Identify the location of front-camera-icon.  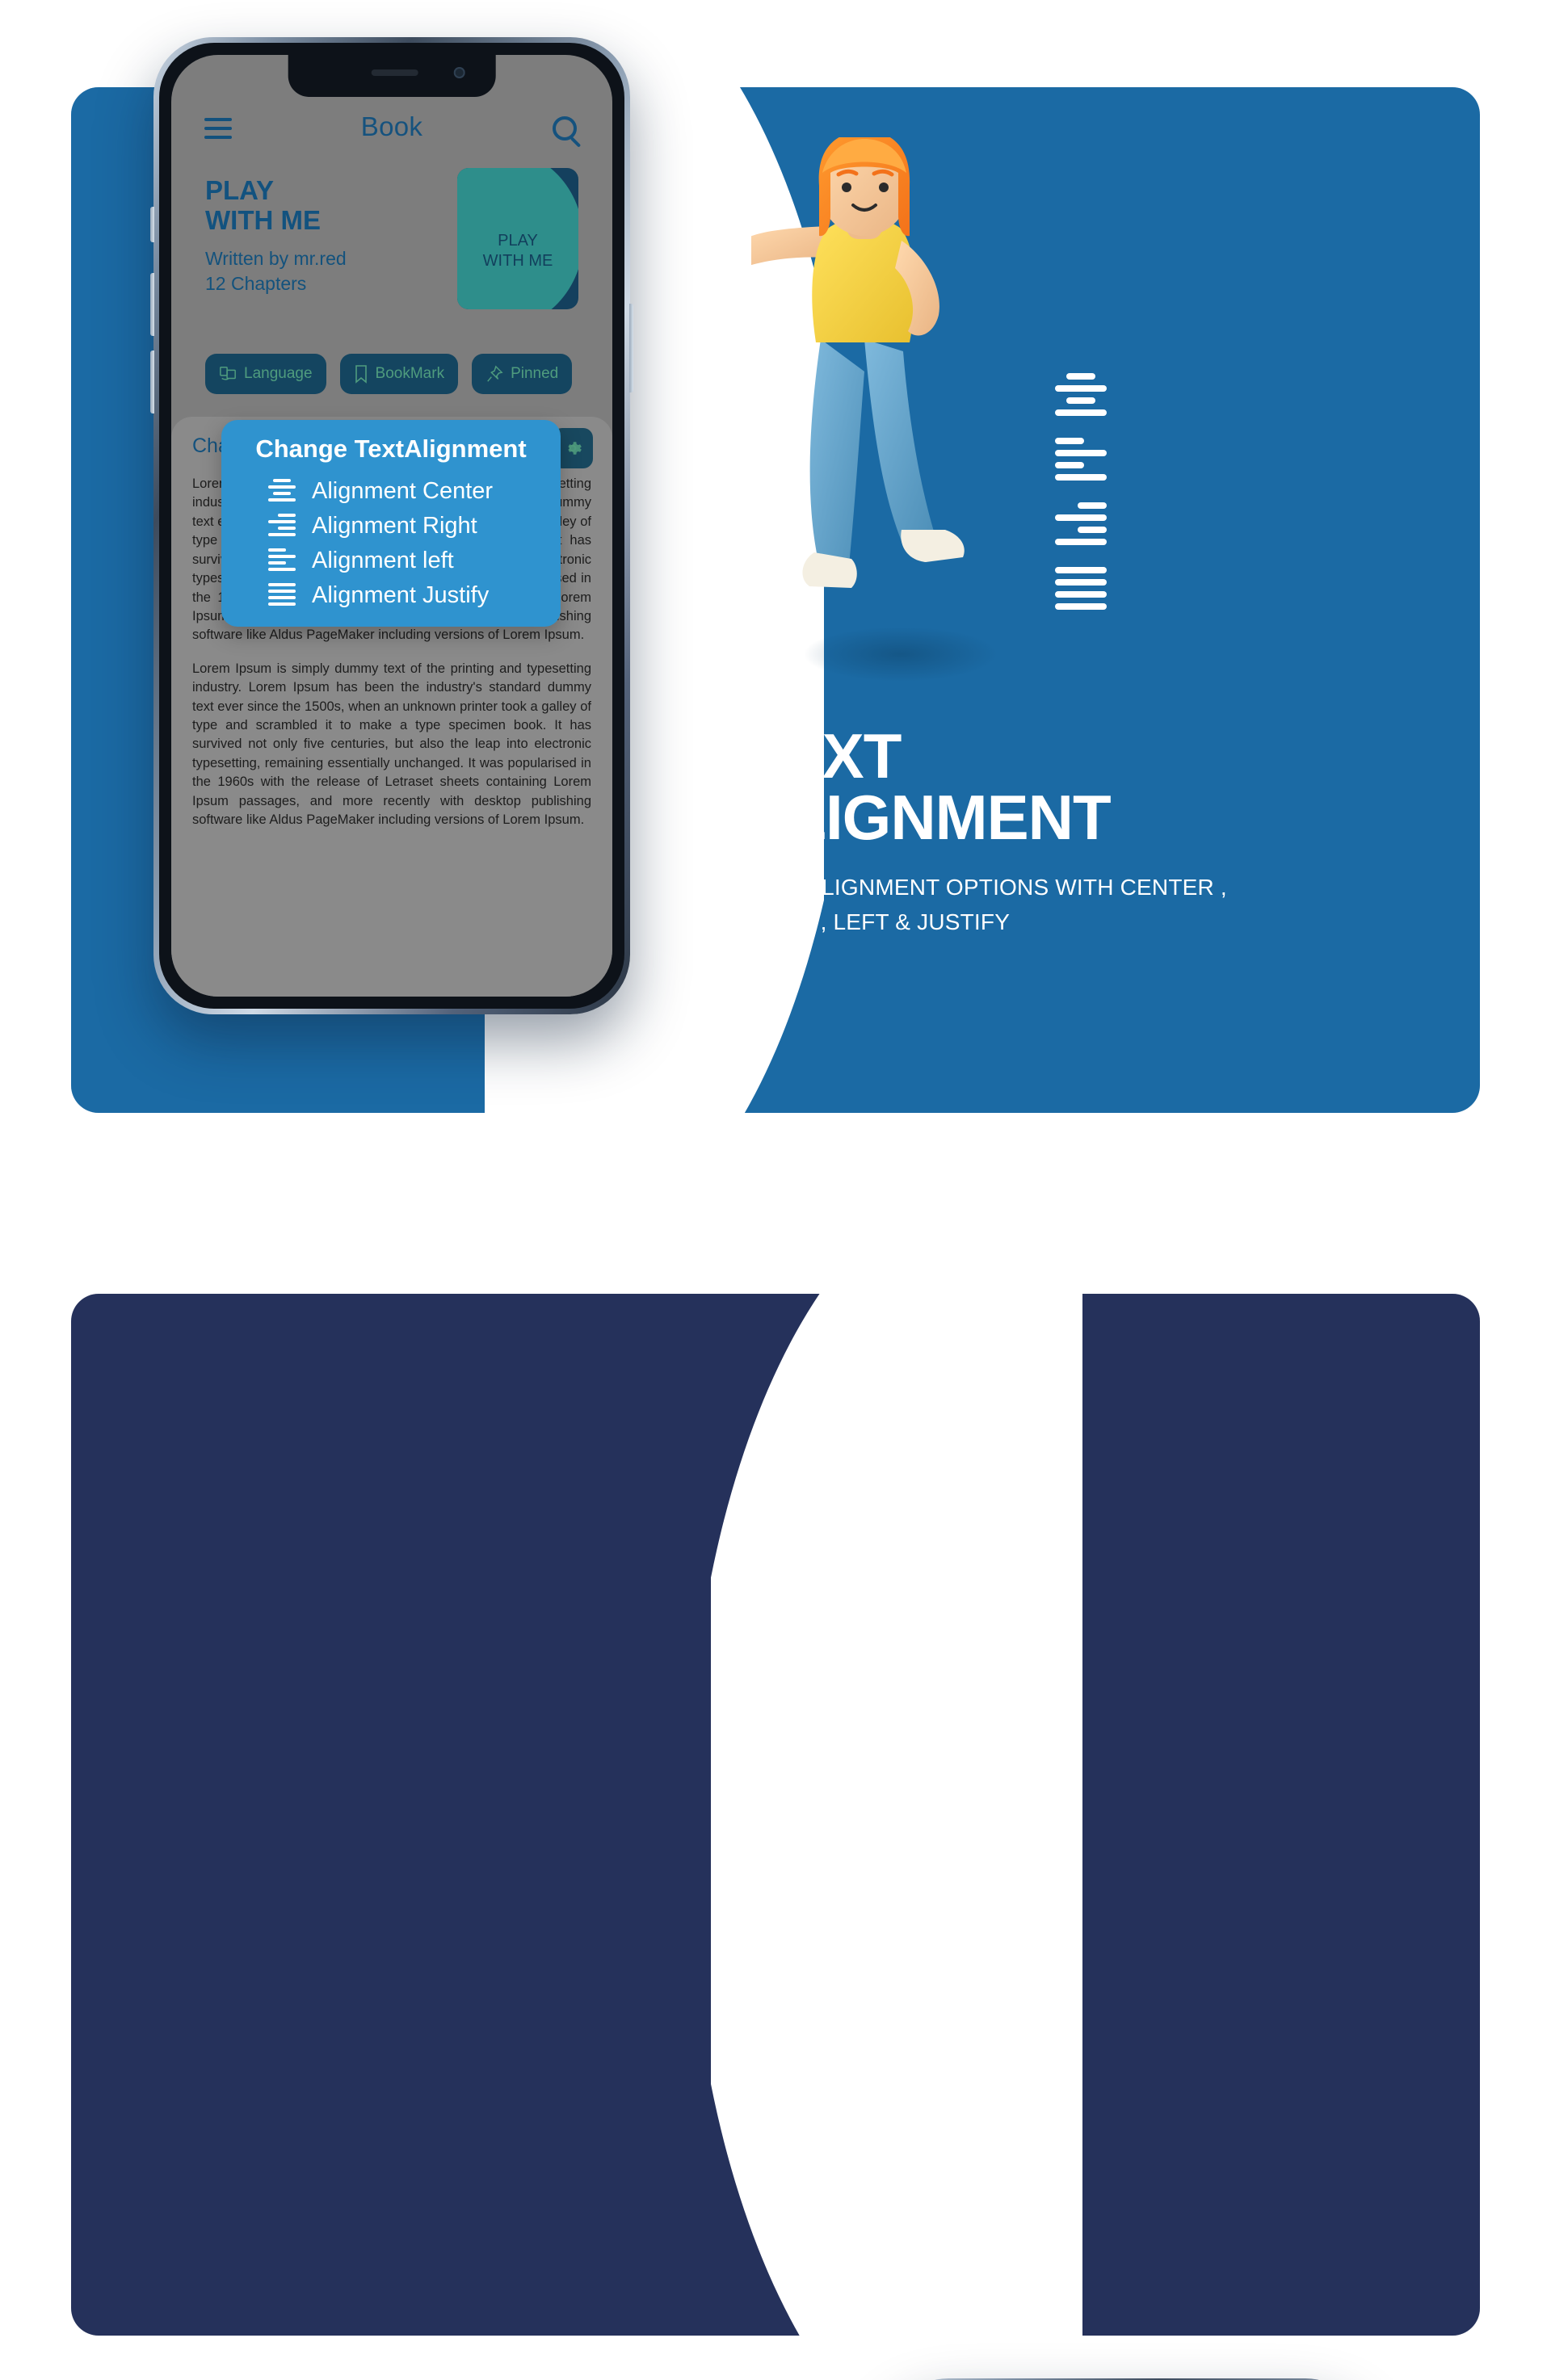
(459, 73).